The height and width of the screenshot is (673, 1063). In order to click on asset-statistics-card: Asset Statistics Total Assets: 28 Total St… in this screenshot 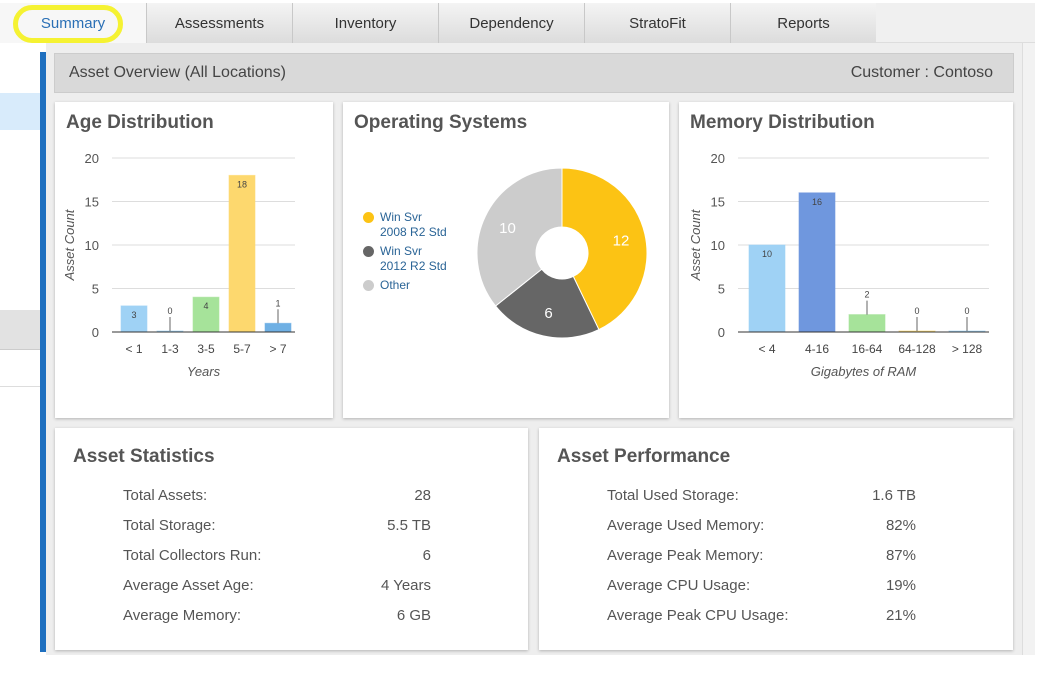, I will do `click(291, 539)`.